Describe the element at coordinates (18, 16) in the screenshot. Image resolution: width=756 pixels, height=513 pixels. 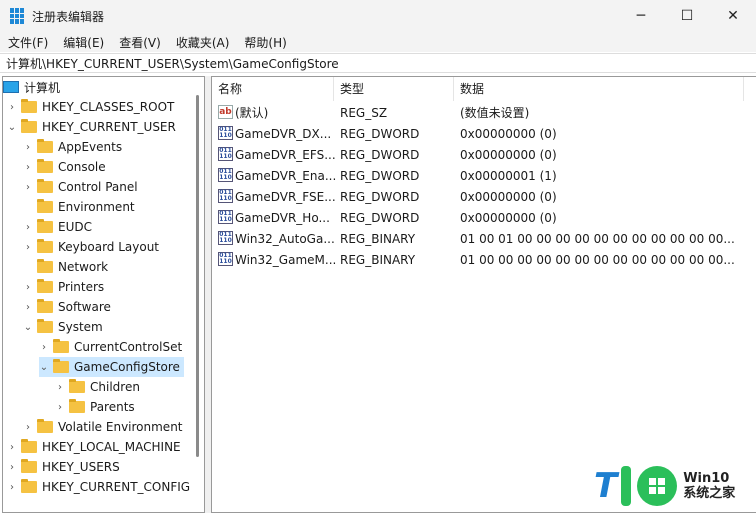
I see `regedit-app-icon` at that location.